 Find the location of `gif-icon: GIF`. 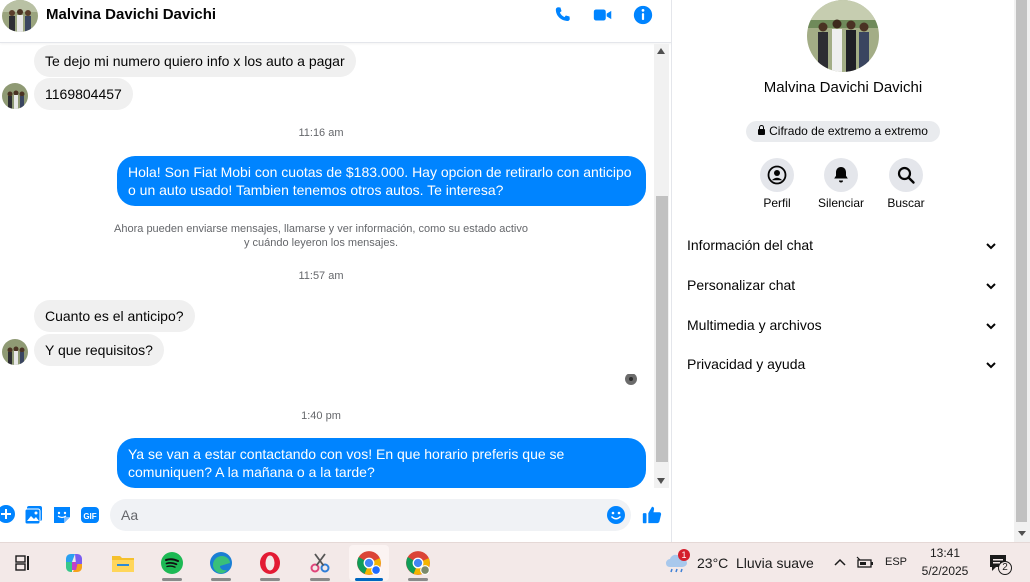

gif-icon: GIF is located at coordinates (90, 515).